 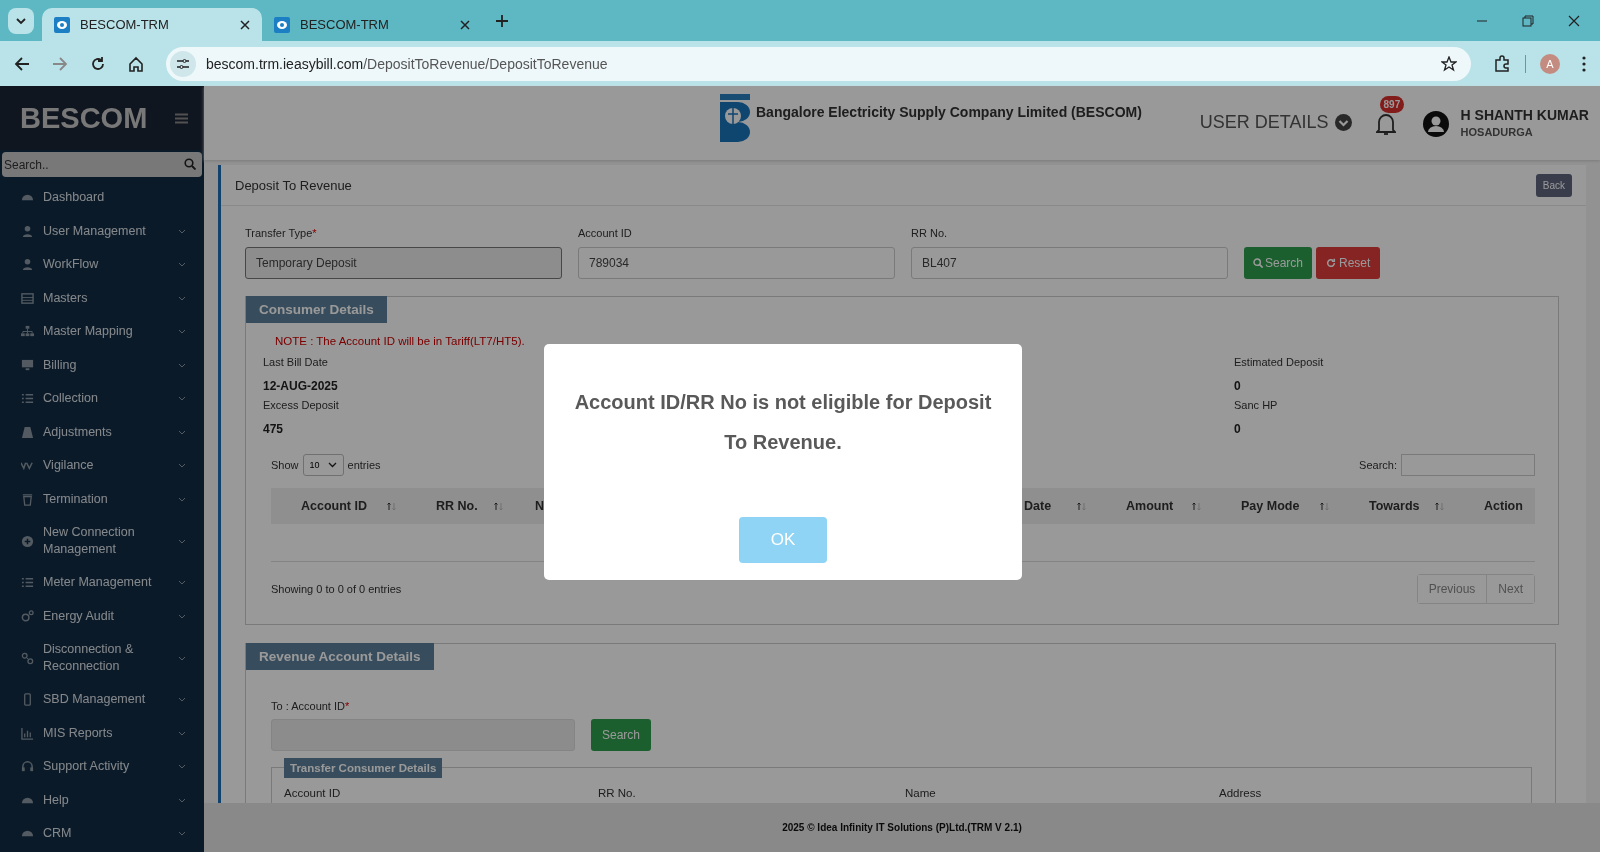 What do you see at coordinates (735, 118) in the screenshot?
I see `company-logo` at bounding box center [735, 118].